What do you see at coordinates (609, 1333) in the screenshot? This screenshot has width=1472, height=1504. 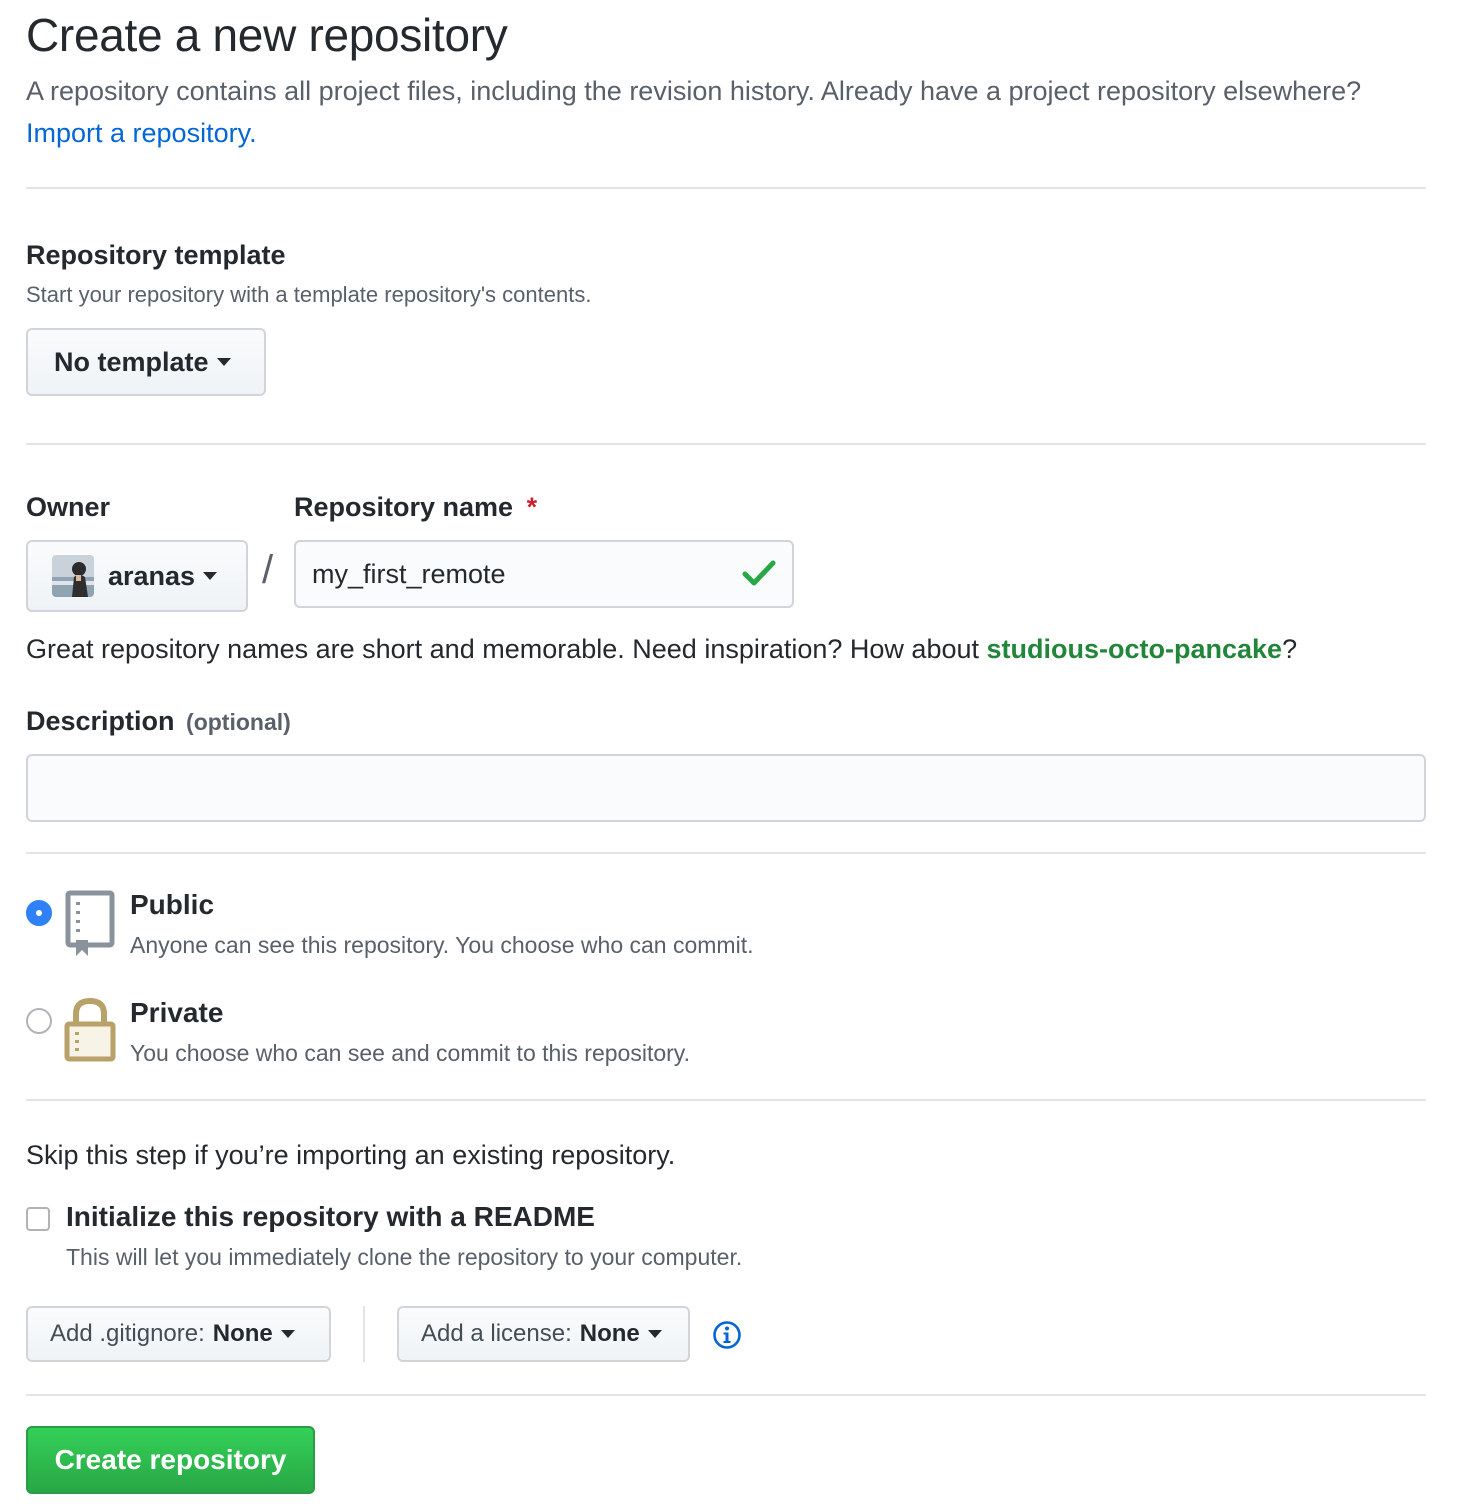 I see `license-value: None` at bounding box center [609, 1333].